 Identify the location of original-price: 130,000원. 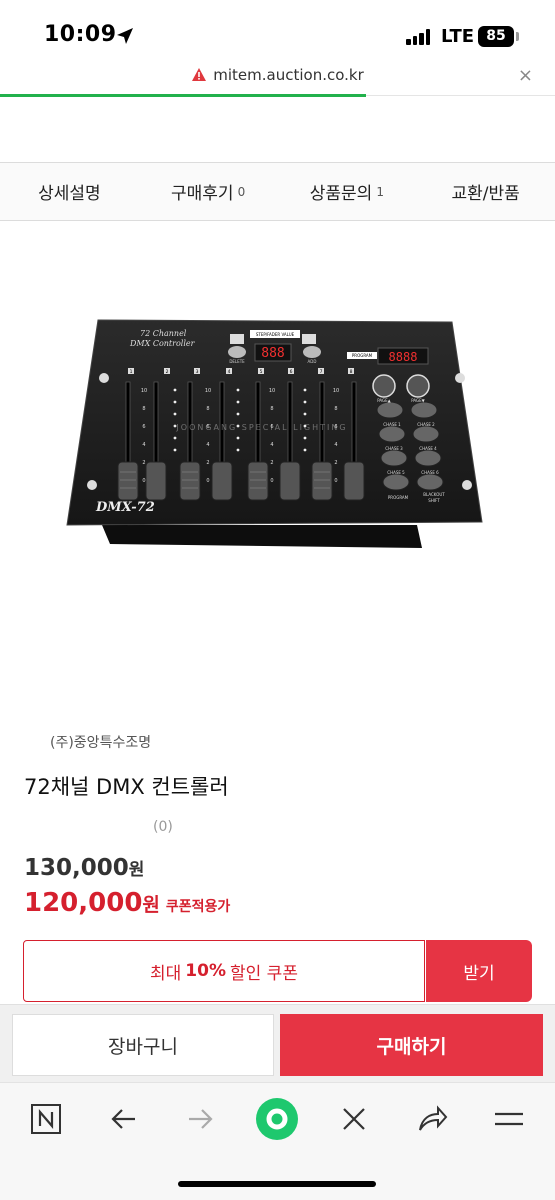
(84, 868).